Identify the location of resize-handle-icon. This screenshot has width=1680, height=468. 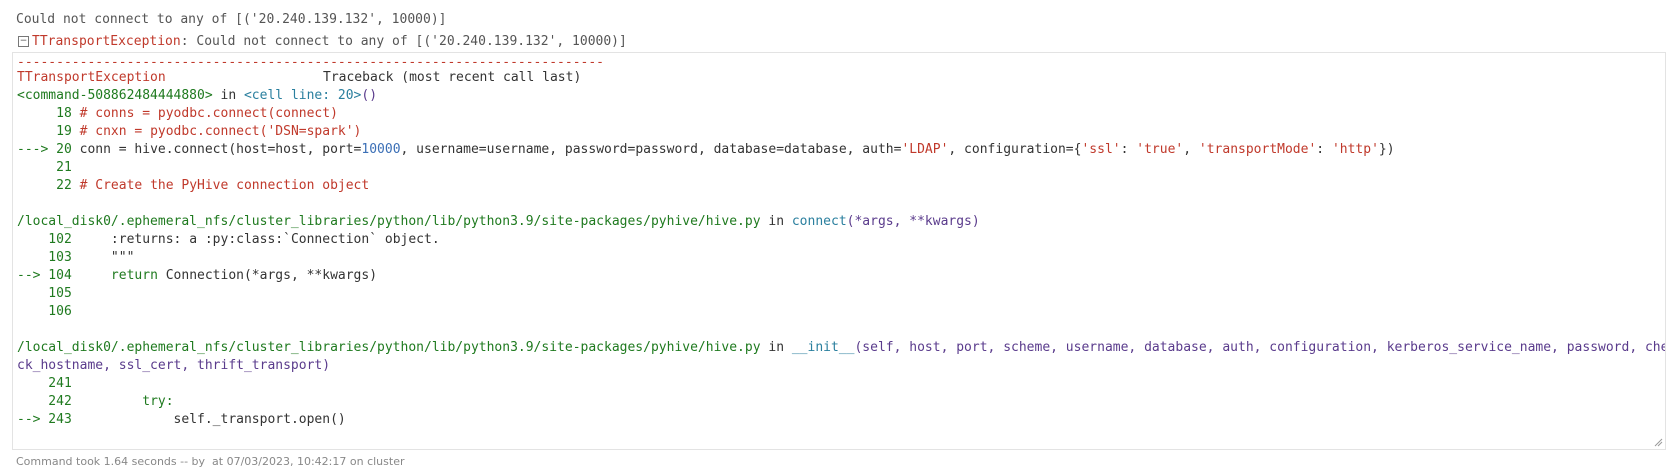
(1658, 442).